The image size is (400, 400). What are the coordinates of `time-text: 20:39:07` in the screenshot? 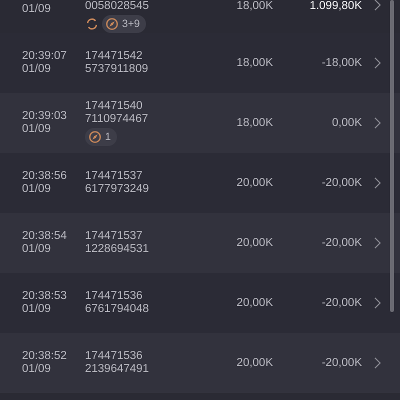 It's located at (45, 56).